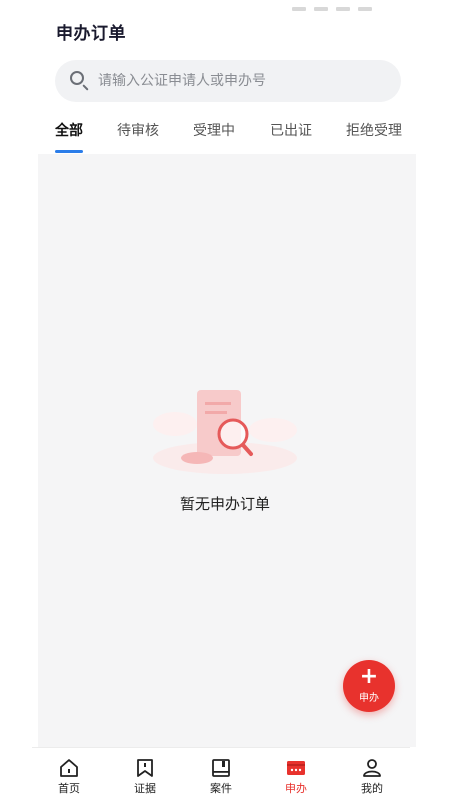  I want to click on new-application-button: + 申办, so click(369, 686).